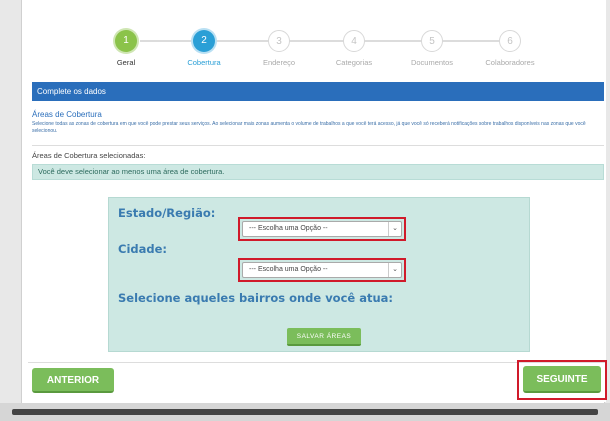  Describe the element at coordinates (318, 145) in the screenshot. I see `divider` at that location.